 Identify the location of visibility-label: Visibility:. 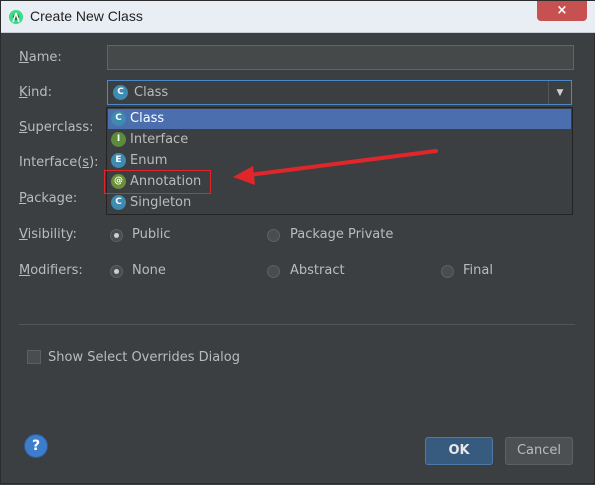
(48, 234).